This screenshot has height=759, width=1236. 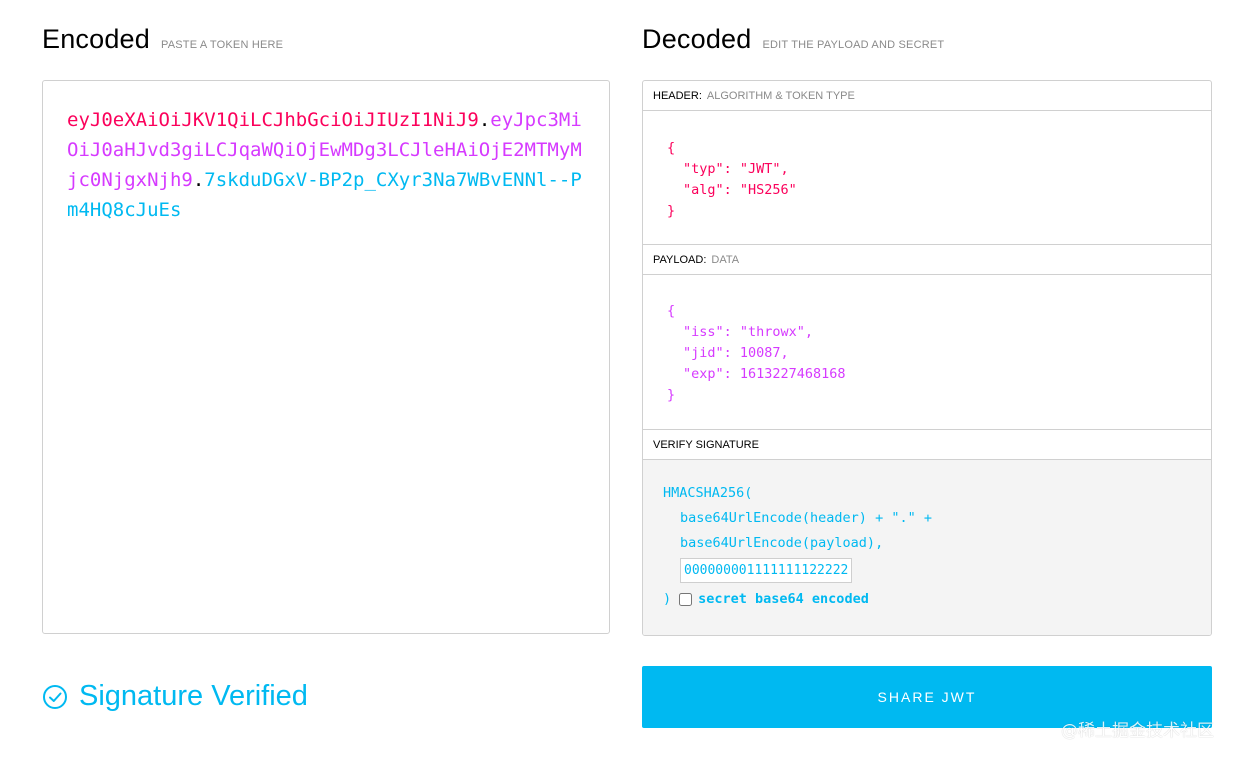 I want to click on hmac-function-close: ), so click(x=667, y=599).